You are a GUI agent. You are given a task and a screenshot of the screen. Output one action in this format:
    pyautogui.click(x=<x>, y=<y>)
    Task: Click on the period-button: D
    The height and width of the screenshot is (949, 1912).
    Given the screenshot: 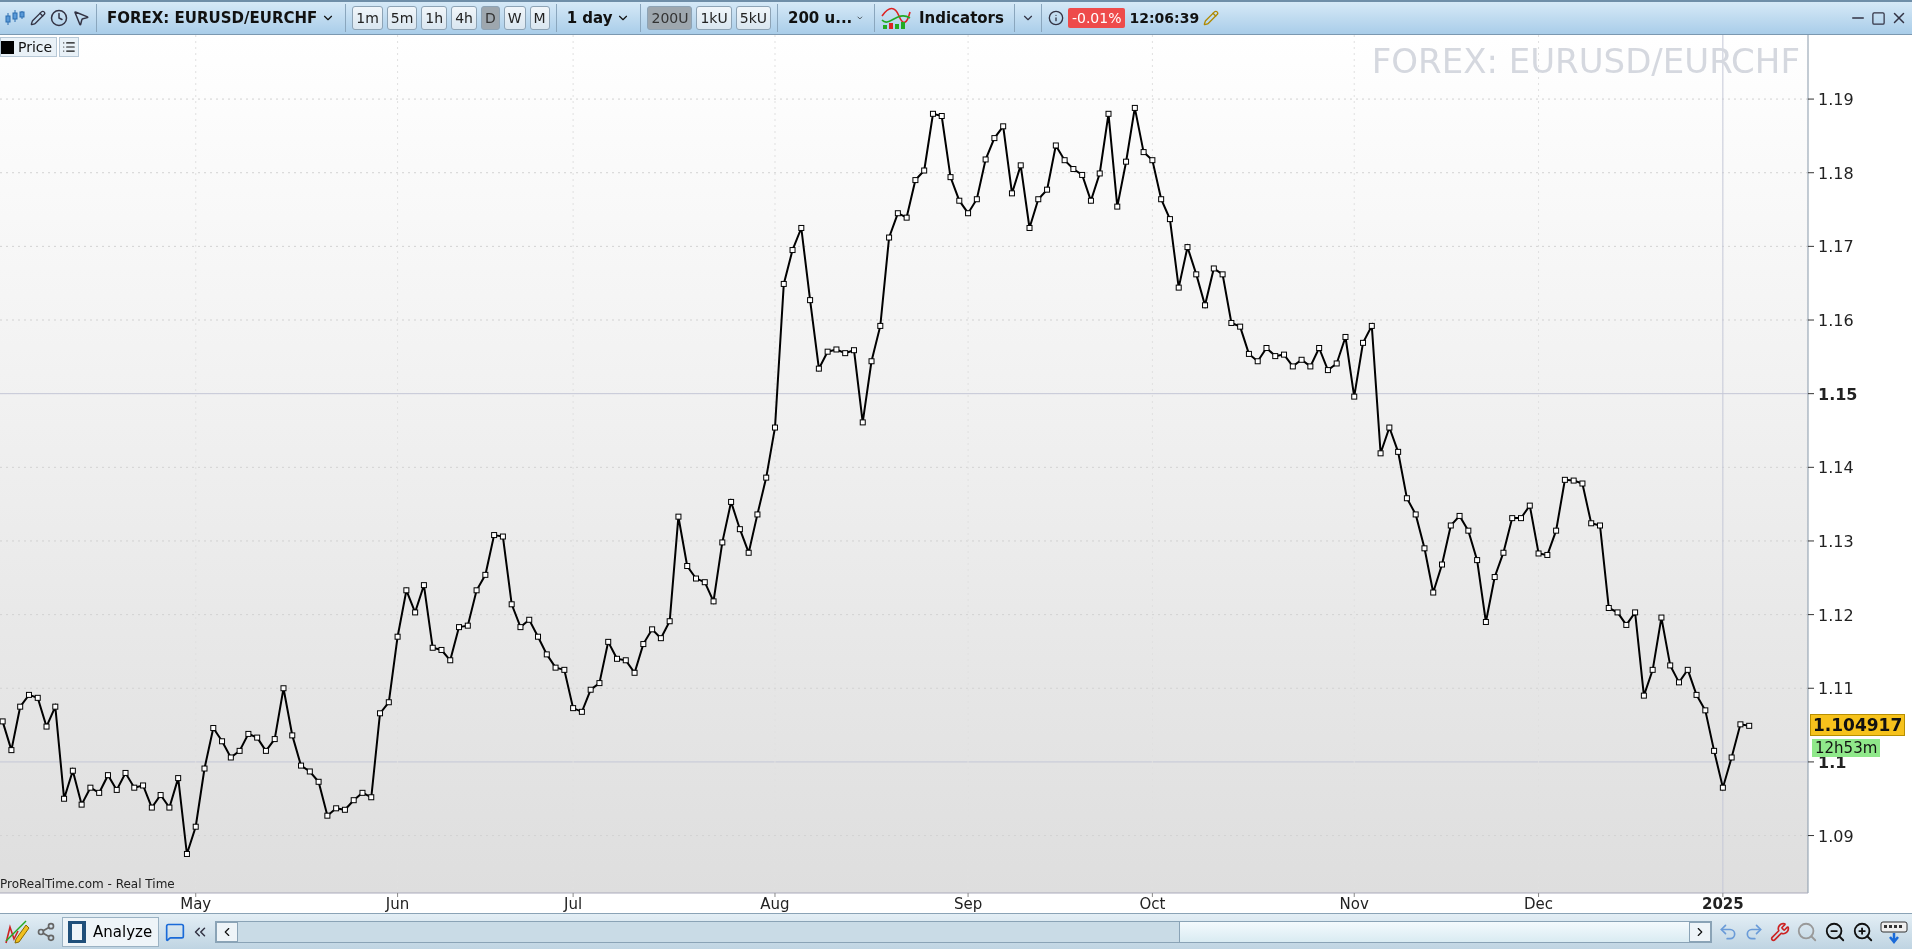 What is the action you would take?
    pyautogui.click(x=490, y=18)
    